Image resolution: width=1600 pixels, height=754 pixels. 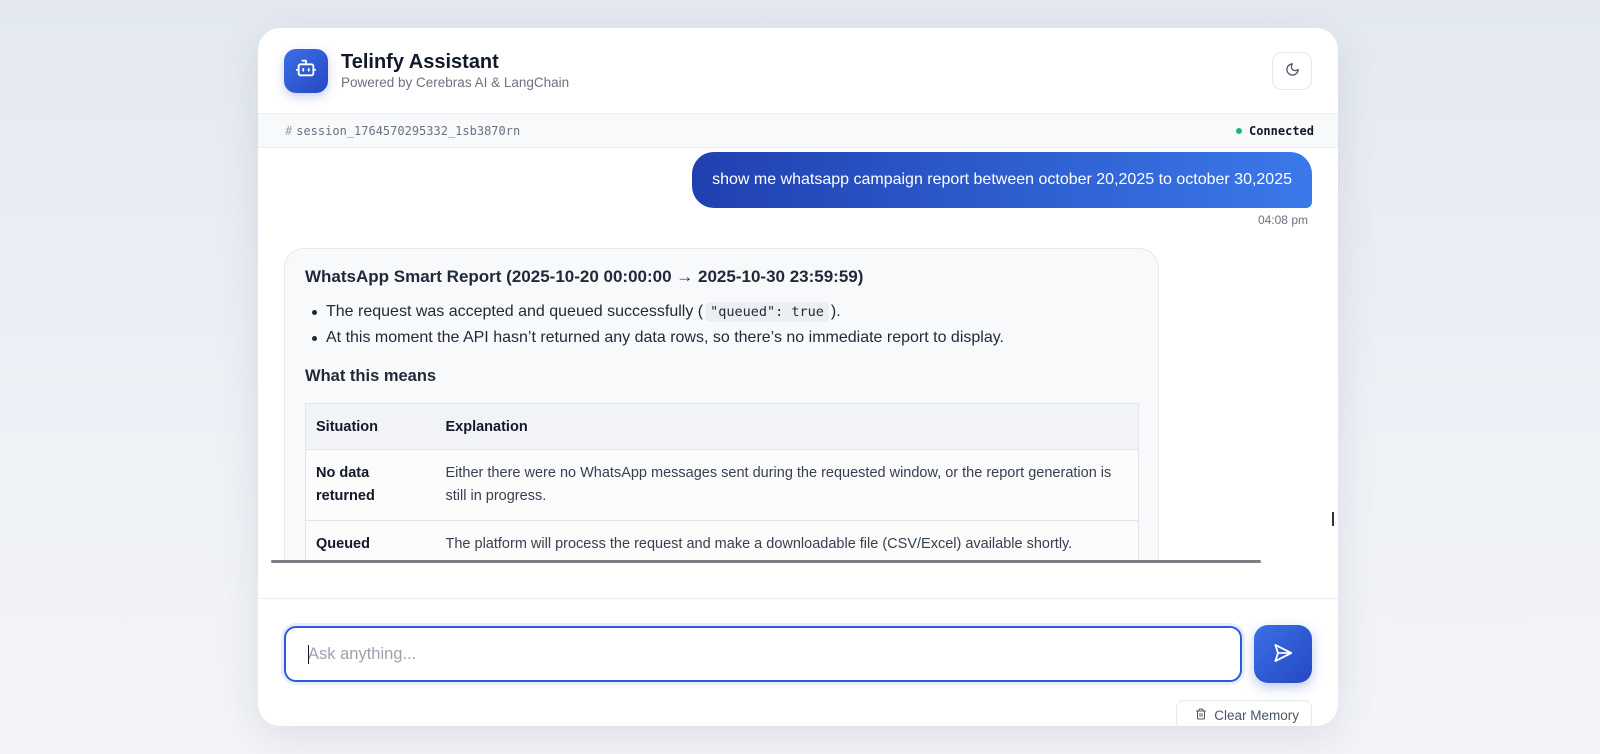 What do you see at coordinates (370, 541) in the screenshot?
I see `table-cell: Queued` at bounding box center [370, 541].